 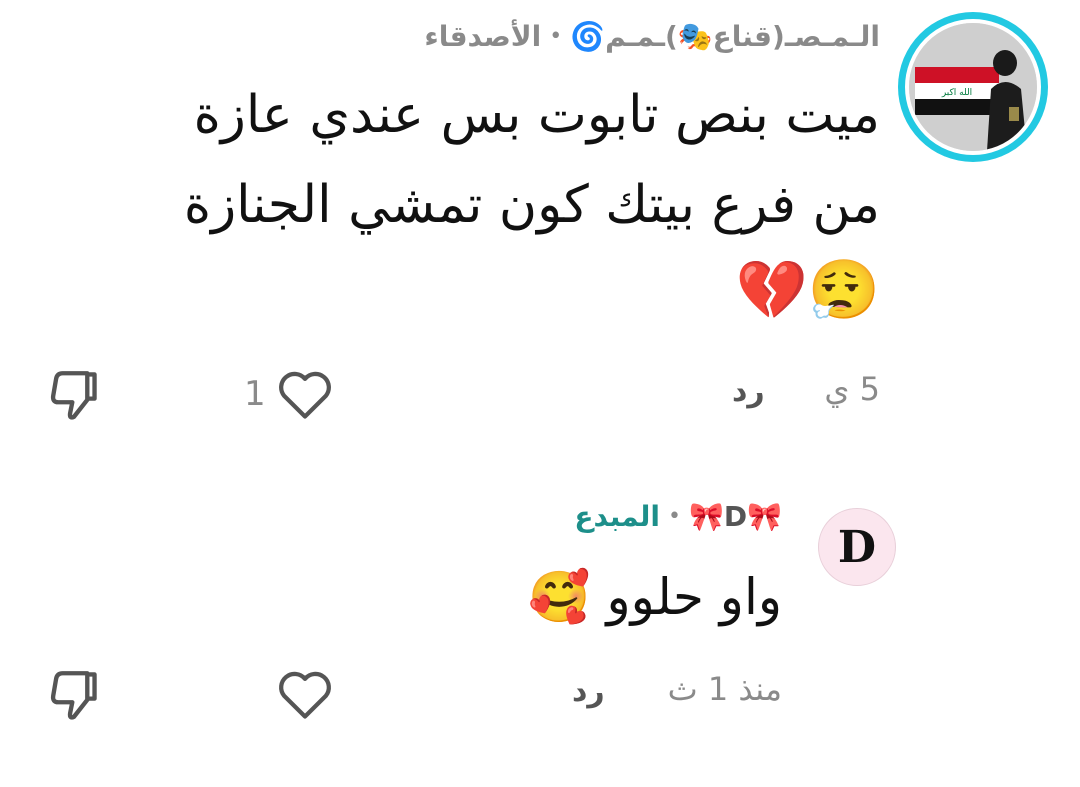 What do you see at coordinates (483, 36) in the screenshot?
I see `friends-badge: الأصدقاء` at bounding box center [483, 36].